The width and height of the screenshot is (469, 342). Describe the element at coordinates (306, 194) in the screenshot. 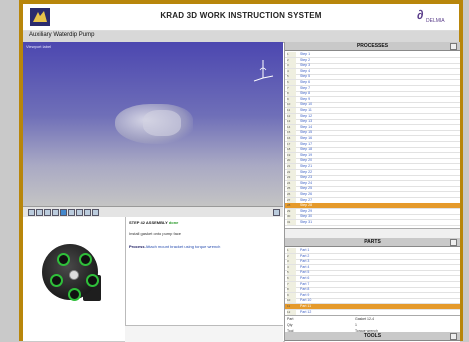

I see `process-row-label: Step 26` at that location.